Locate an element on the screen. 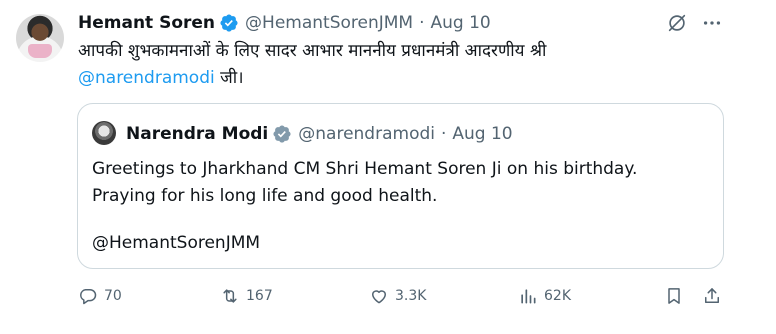 The image size is (776, 334). like-icon is located at coordinates (379, 297).